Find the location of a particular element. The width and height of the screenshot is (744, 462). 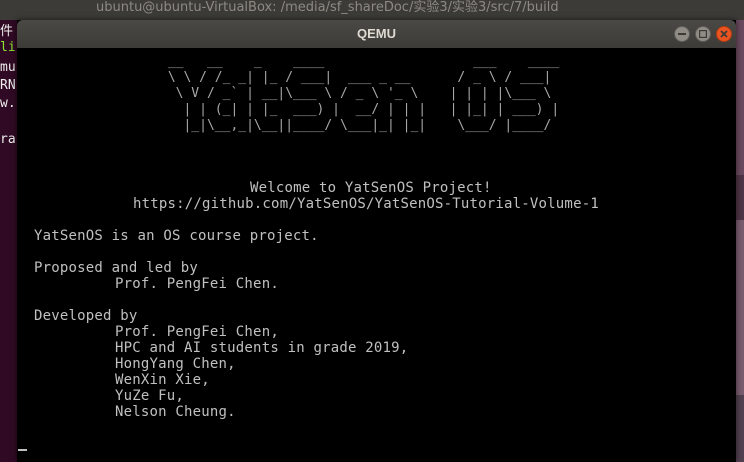

window-titlebar: QEMU is located at coordinates (376, 34).